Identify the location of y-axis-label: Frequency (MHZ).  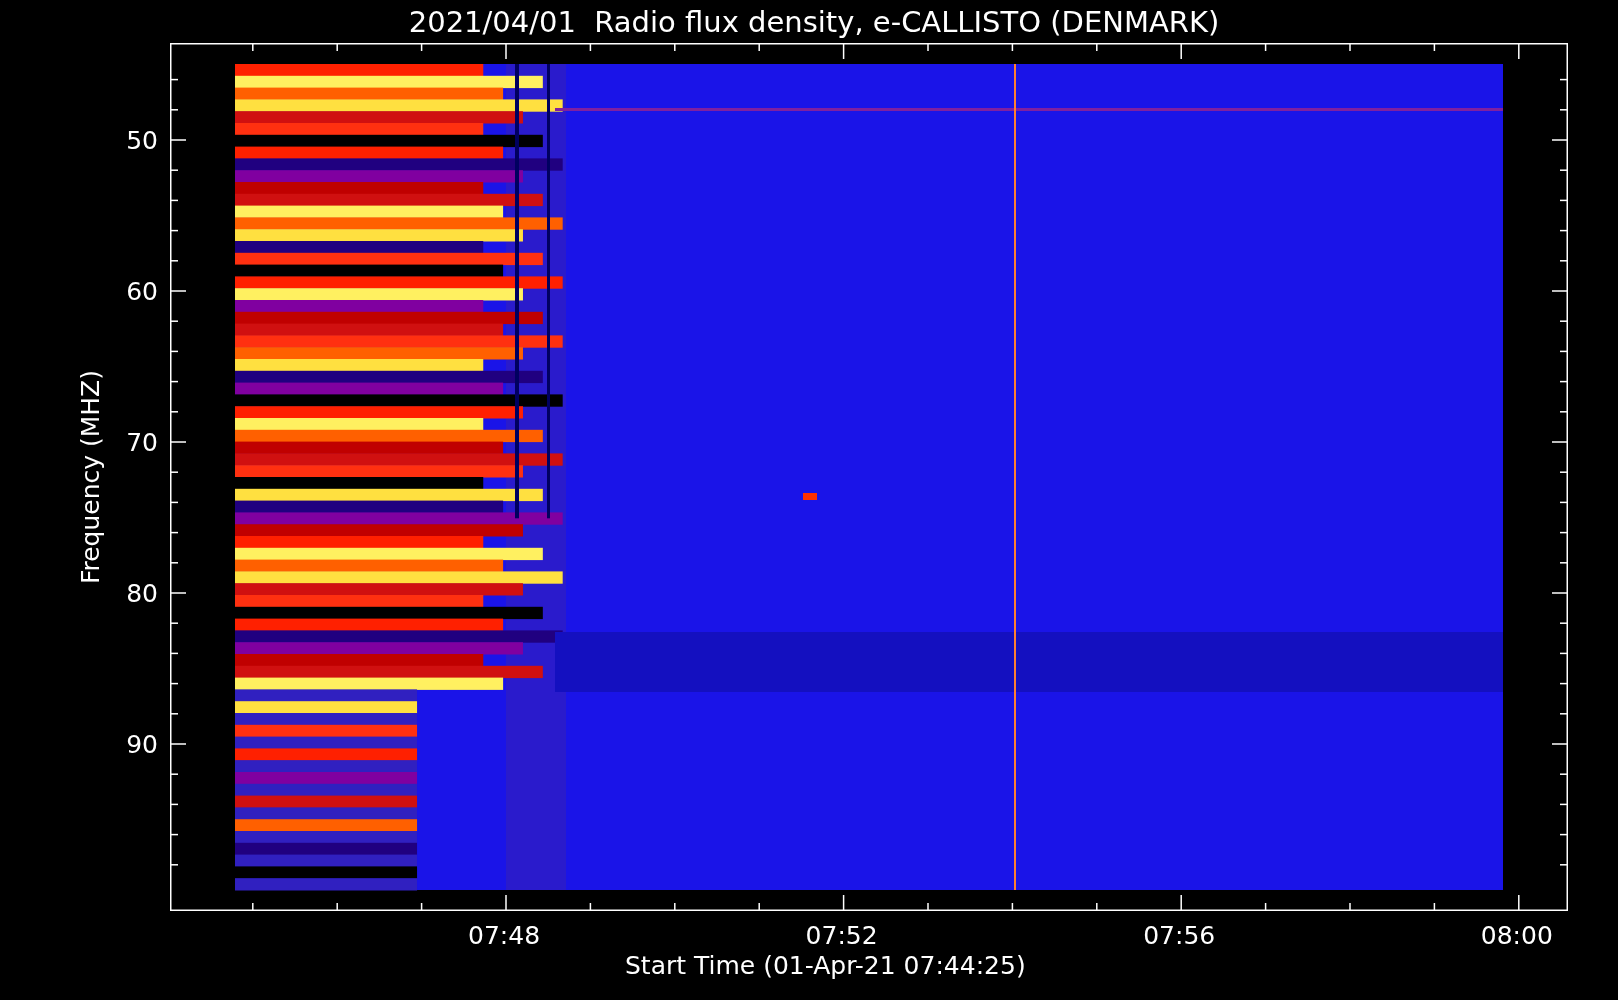
(90, 477).